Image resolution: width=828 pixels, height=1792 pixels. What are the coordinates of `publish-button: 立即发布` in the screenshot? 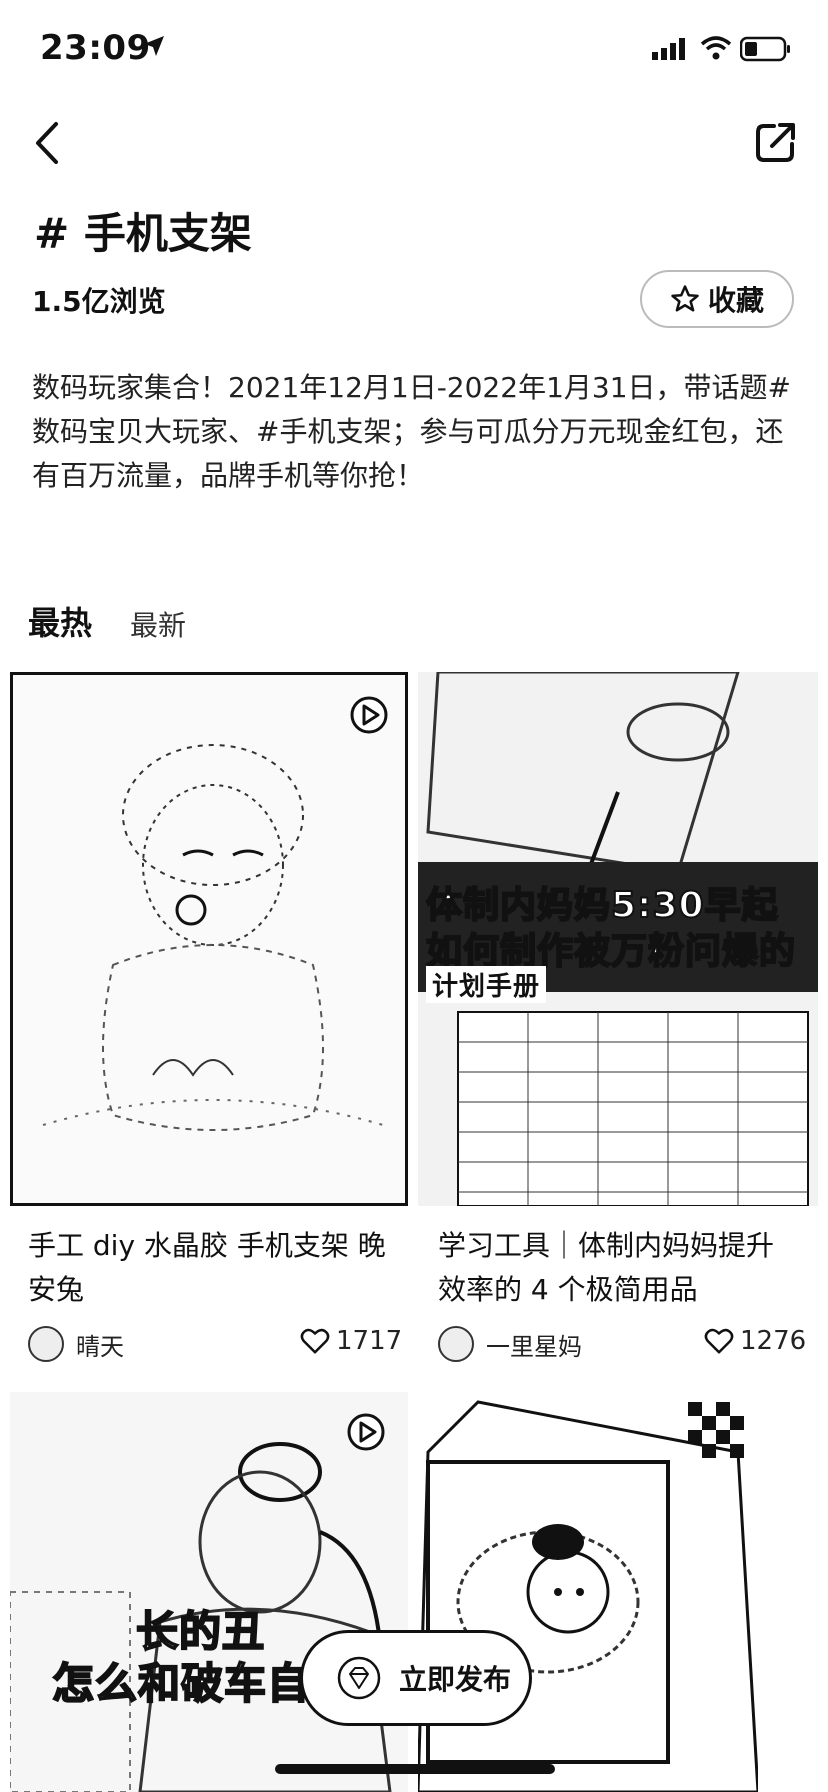 It's located at (416, 1678).